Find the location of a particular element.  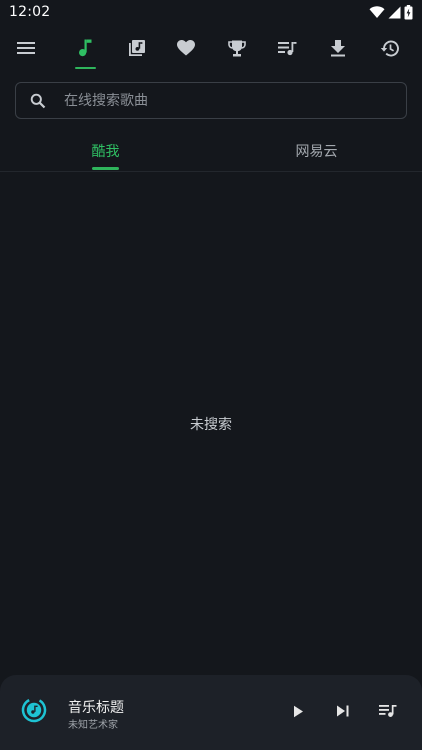

history-icon is located at coordinates (389, 48).